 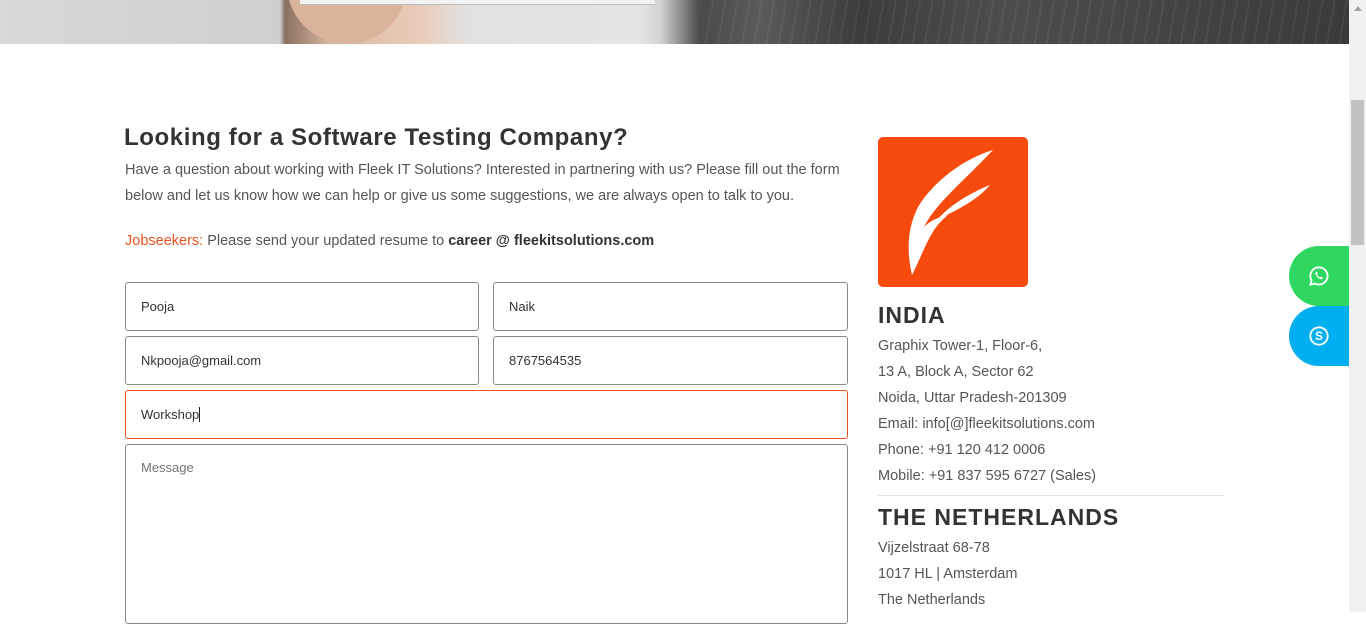 What do you see at coordinates (347, 22) in the screenshot?
I see `hand-thumb` at bounding box center [347, 22].